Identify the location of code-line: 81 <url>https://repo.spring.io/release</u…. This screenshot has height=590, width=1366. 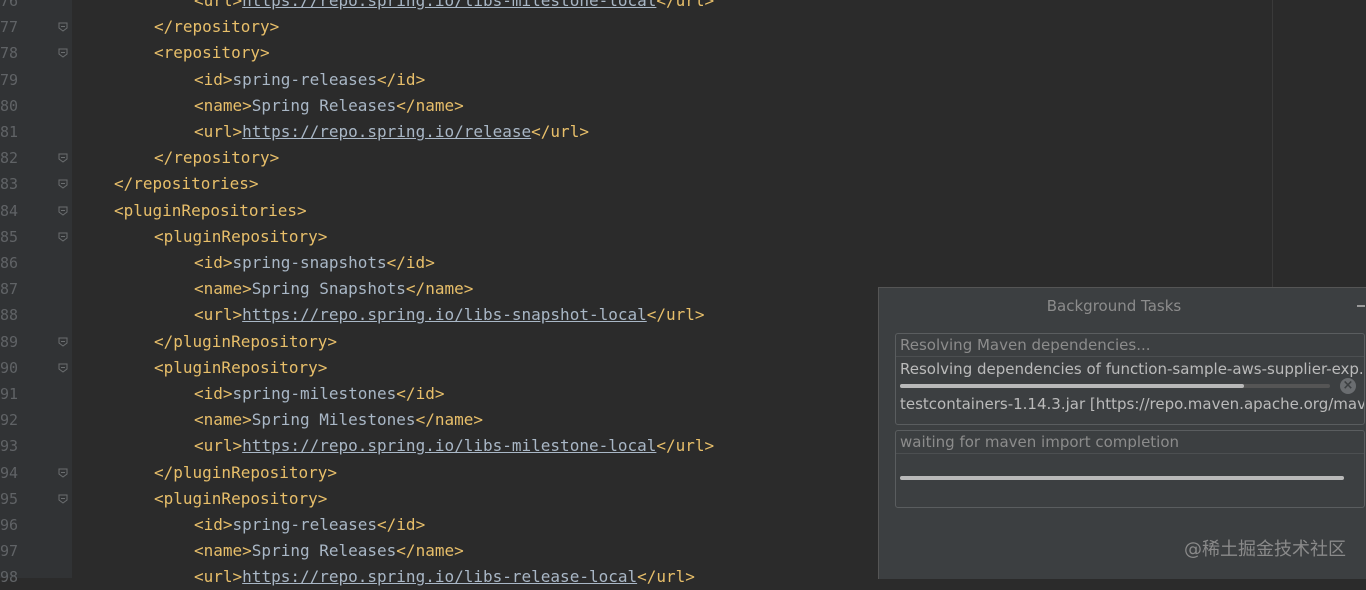
(683, 132).